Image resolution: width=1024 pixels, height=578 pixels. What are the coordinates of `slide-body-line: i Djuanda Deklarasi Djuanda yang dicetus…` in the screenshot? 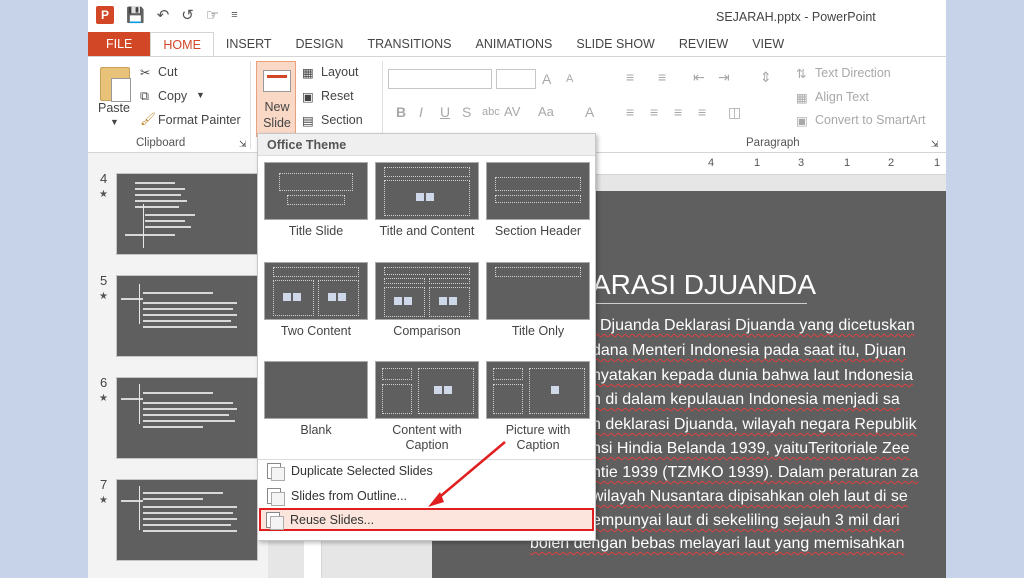 It's located at (753, 326).